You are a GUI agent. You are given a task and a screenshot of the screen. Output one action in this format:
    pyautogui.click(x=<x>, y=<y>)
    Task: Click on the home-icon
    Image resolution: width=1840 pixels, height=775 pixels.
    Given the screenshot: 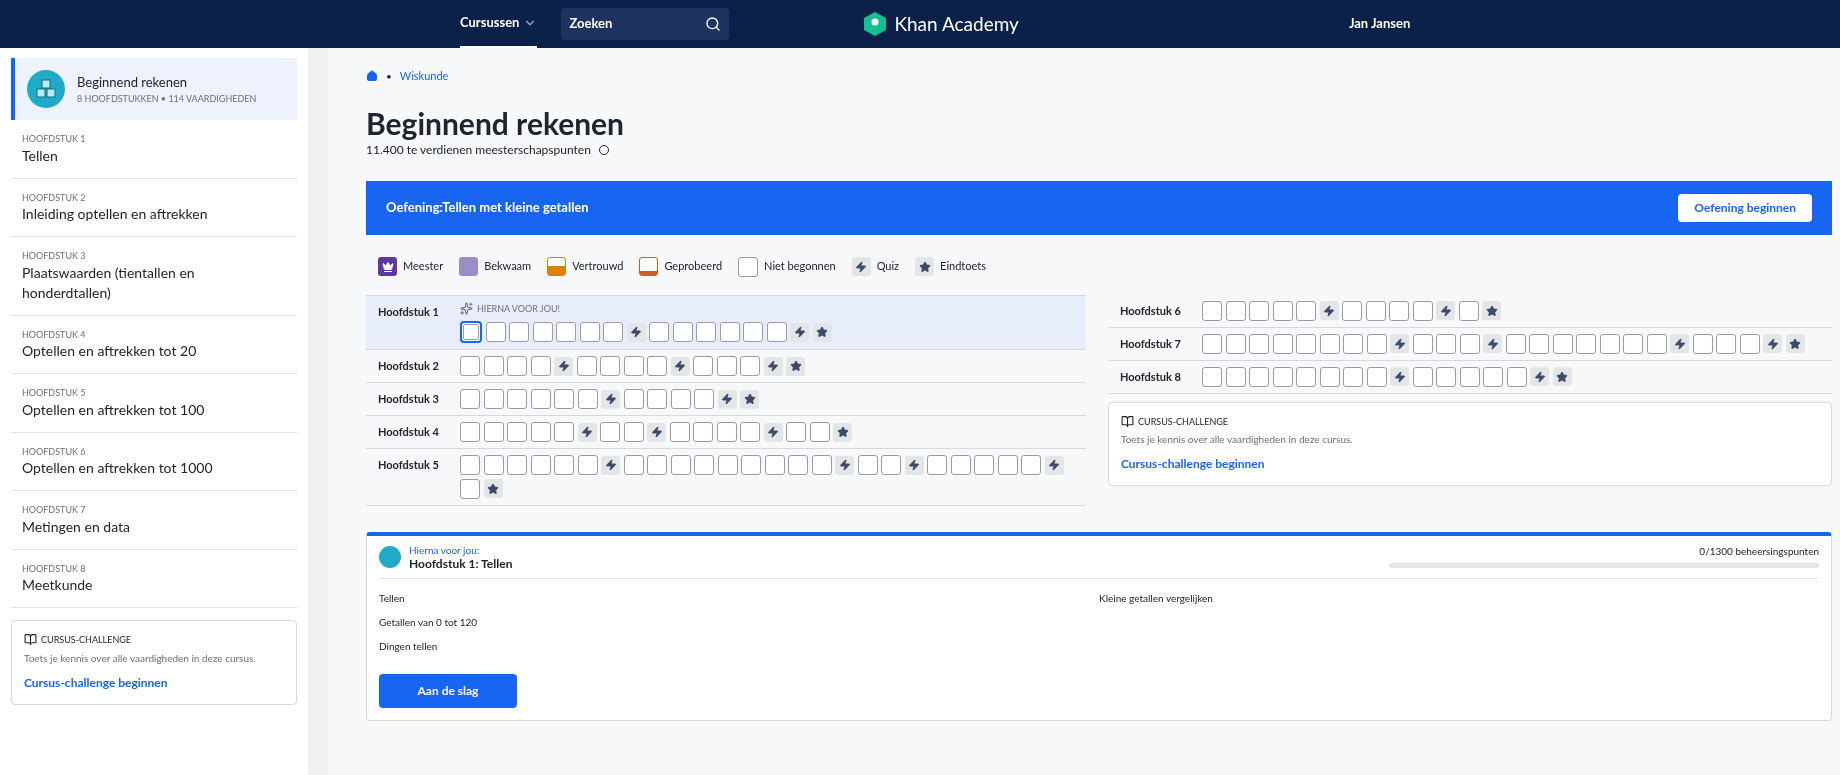 What is the action you would take?
    pyautogui.click(x=372, y=76)
    